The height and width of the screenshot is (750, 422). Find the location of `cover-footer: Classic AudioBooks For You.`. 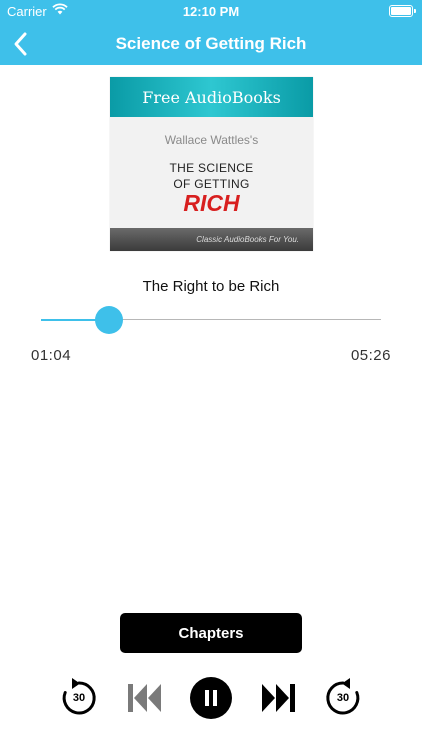

cover-footer: Classic AudioBooks For You. is located at coordinates (211, 239).